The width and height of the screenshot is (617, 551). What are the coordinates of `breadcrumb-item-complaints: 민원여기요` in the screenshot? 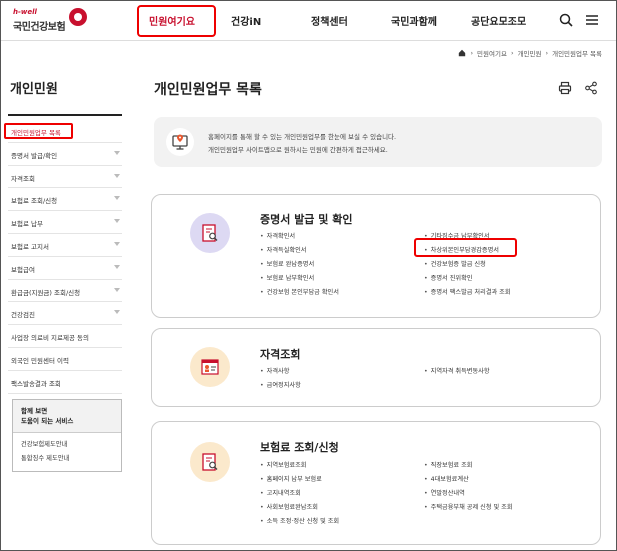 It's located at (492, 53).